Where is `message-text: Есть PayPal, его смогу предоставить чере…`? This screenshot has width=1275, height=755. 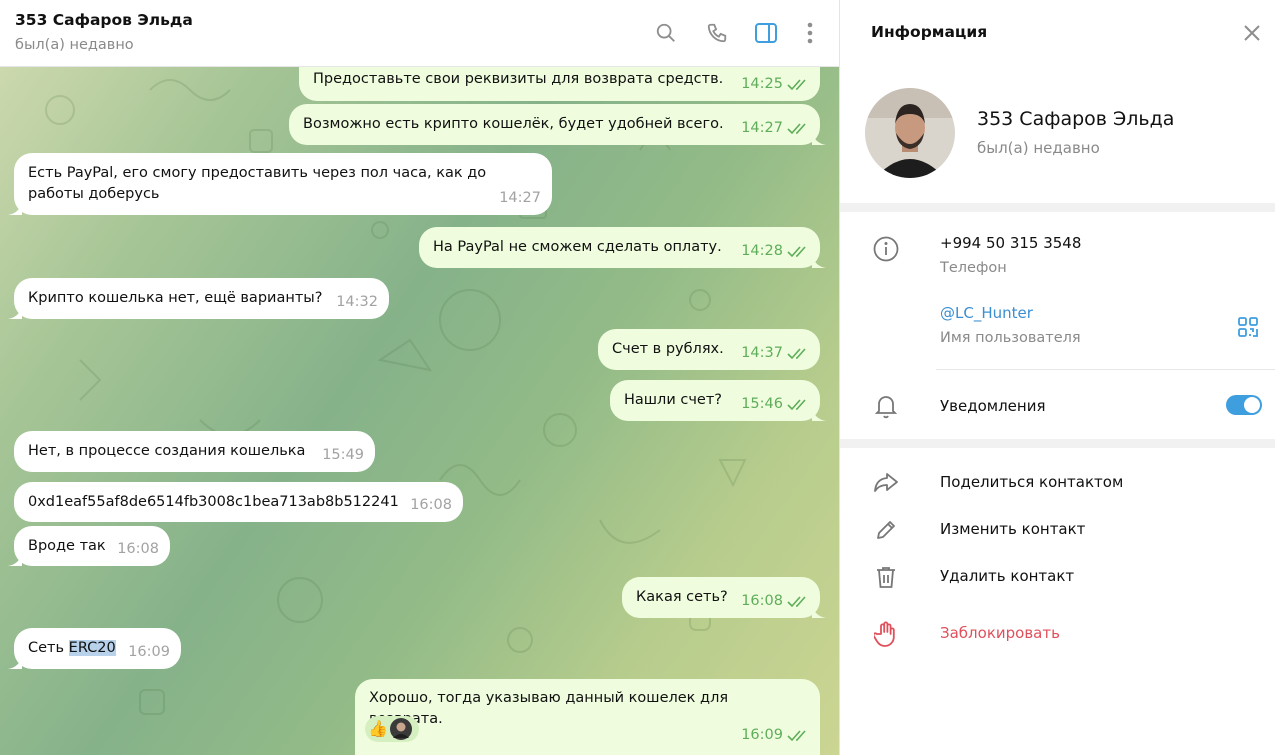
message-text: Есть PayPal, его смогу предоставить чере… is located at coordinates (257, 183).